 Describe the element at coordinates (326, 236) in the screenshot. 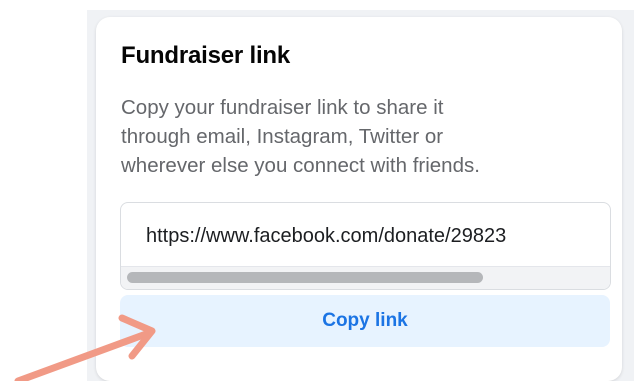

I see `fundraiser-link-text: https://www.facebook.com/donate/29823` at that location.